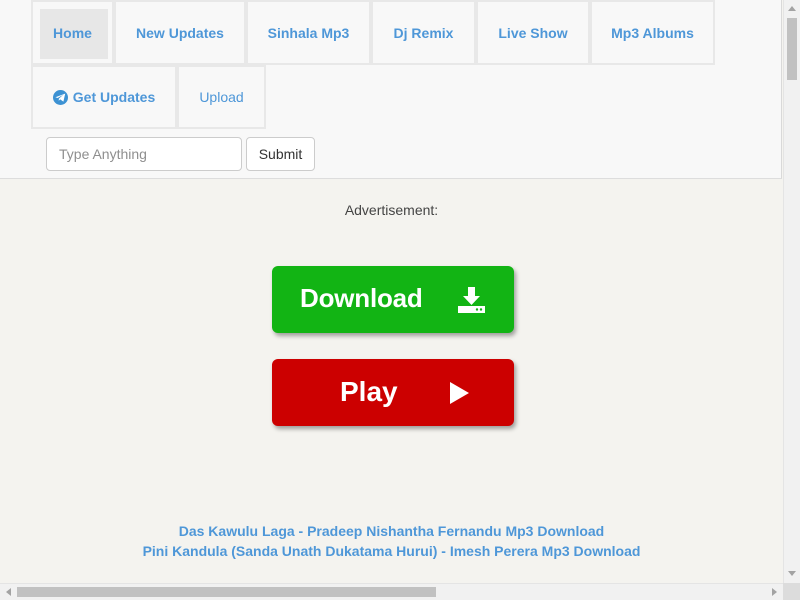 Image resolution: width=800 pixels, height=600 pixels. Describe the element at coordinates (8, 592) in the screenshot. I see `scroll-left-arrow-icon` at that location.